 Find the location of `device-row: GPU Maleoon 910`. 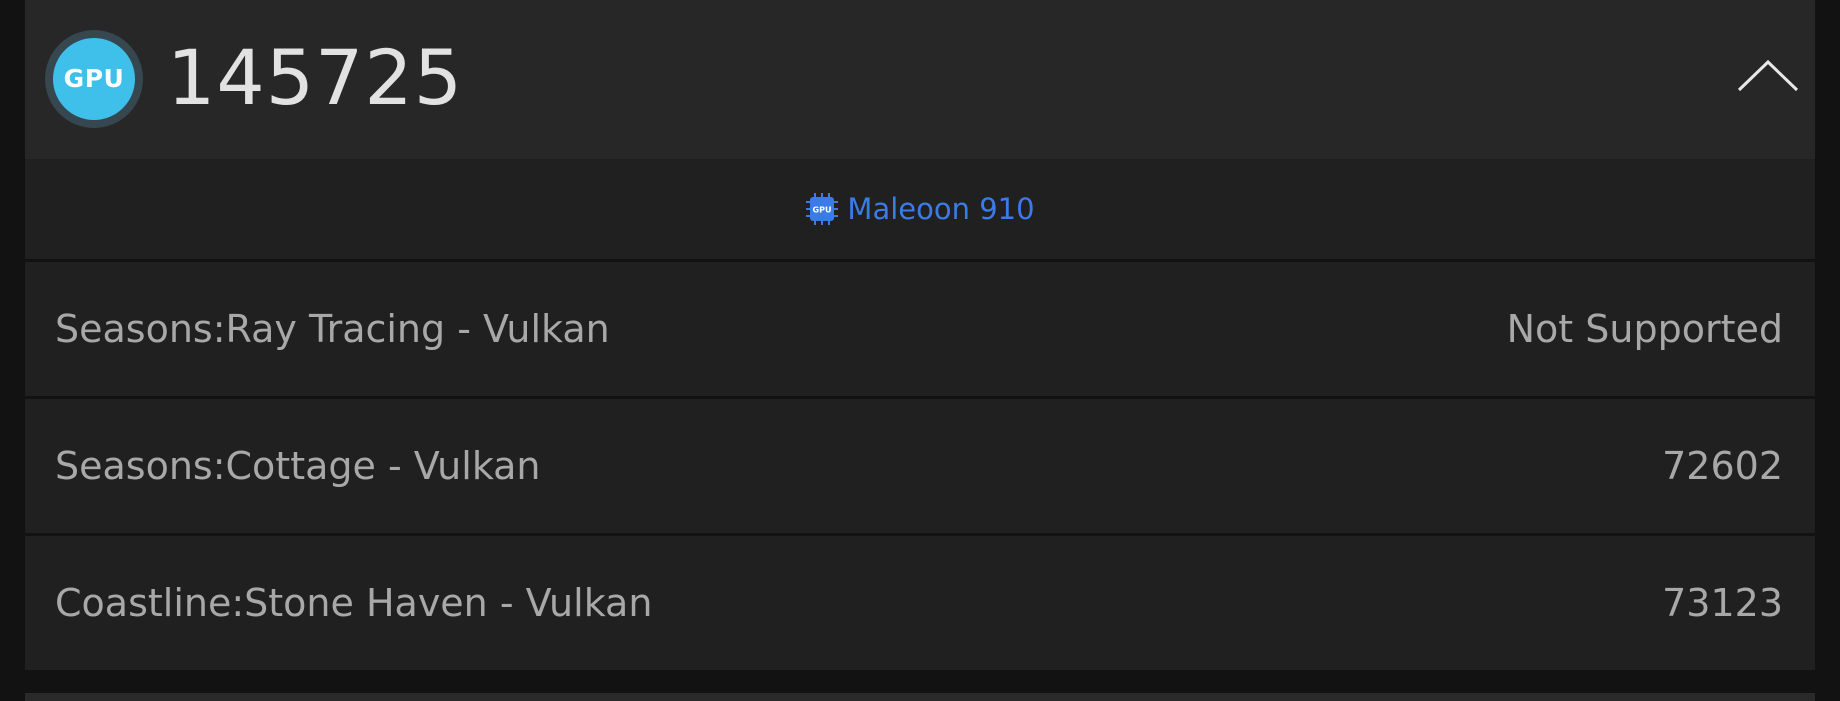

device-row: GPU Maleoon 910 is located at coordinates (920, 209).